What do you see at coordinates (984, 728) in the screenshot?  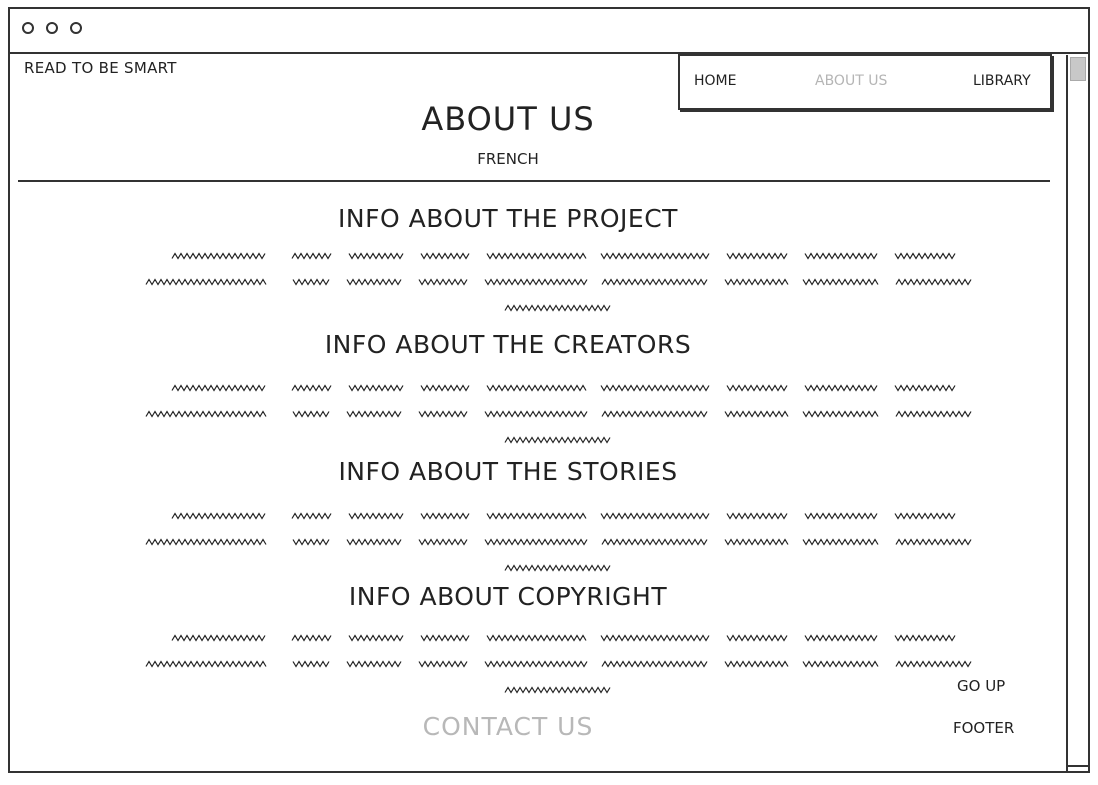 I see `footer-label: FOOTER` at bounding box center [984, 728].